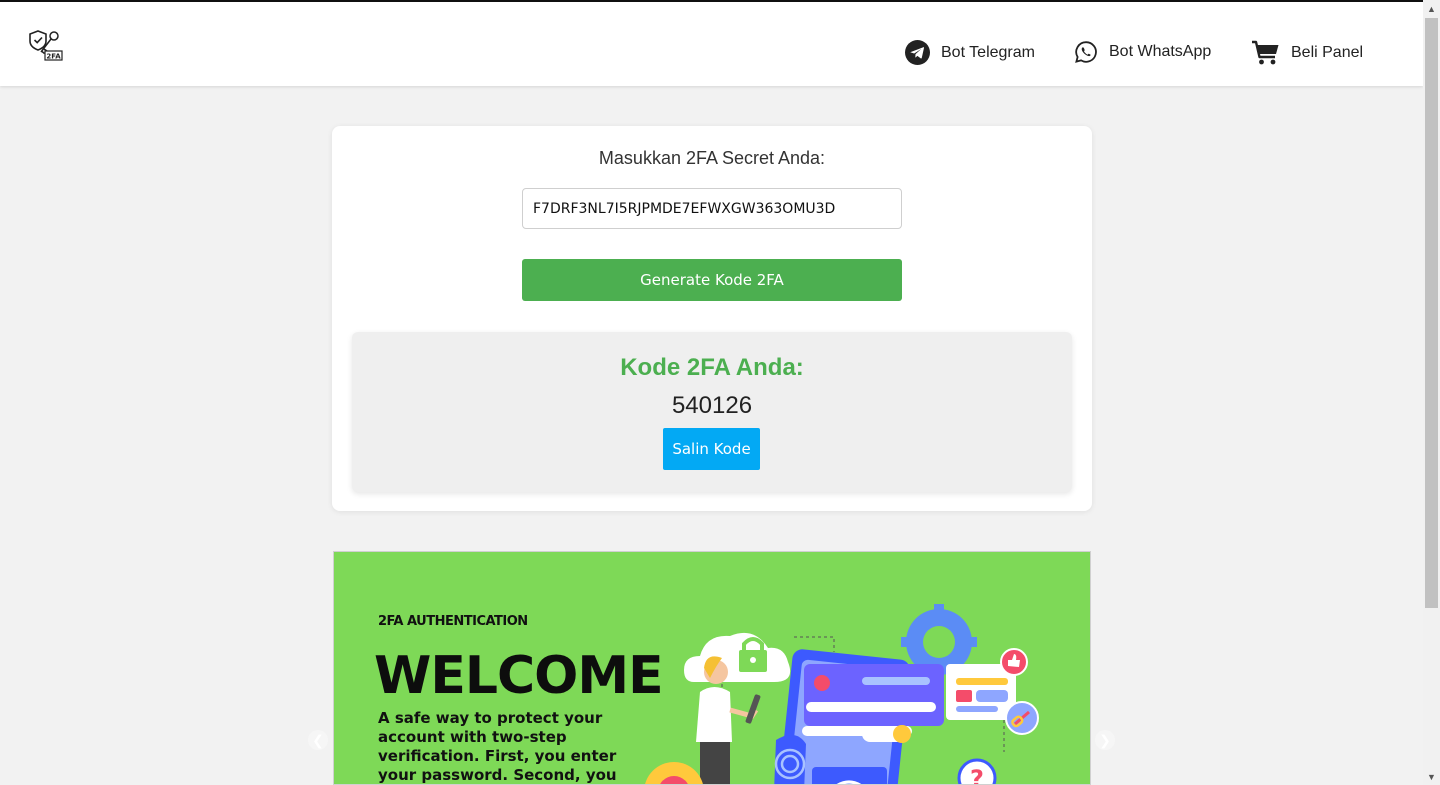 The image size is (1440, 785). Describe the element at coordinates (53, 57) in the screenshot. I see `svg-text: 2FA` at that location.